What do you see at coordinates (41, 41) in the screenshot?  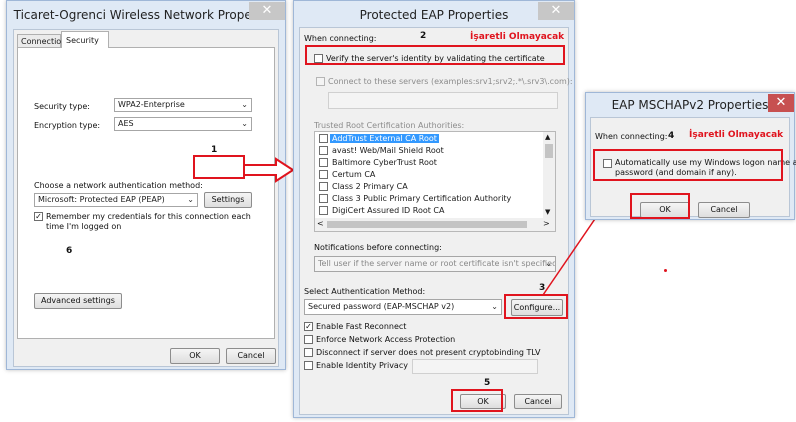 I see `tab-connection: Connection` at bounding box center [41, 41].